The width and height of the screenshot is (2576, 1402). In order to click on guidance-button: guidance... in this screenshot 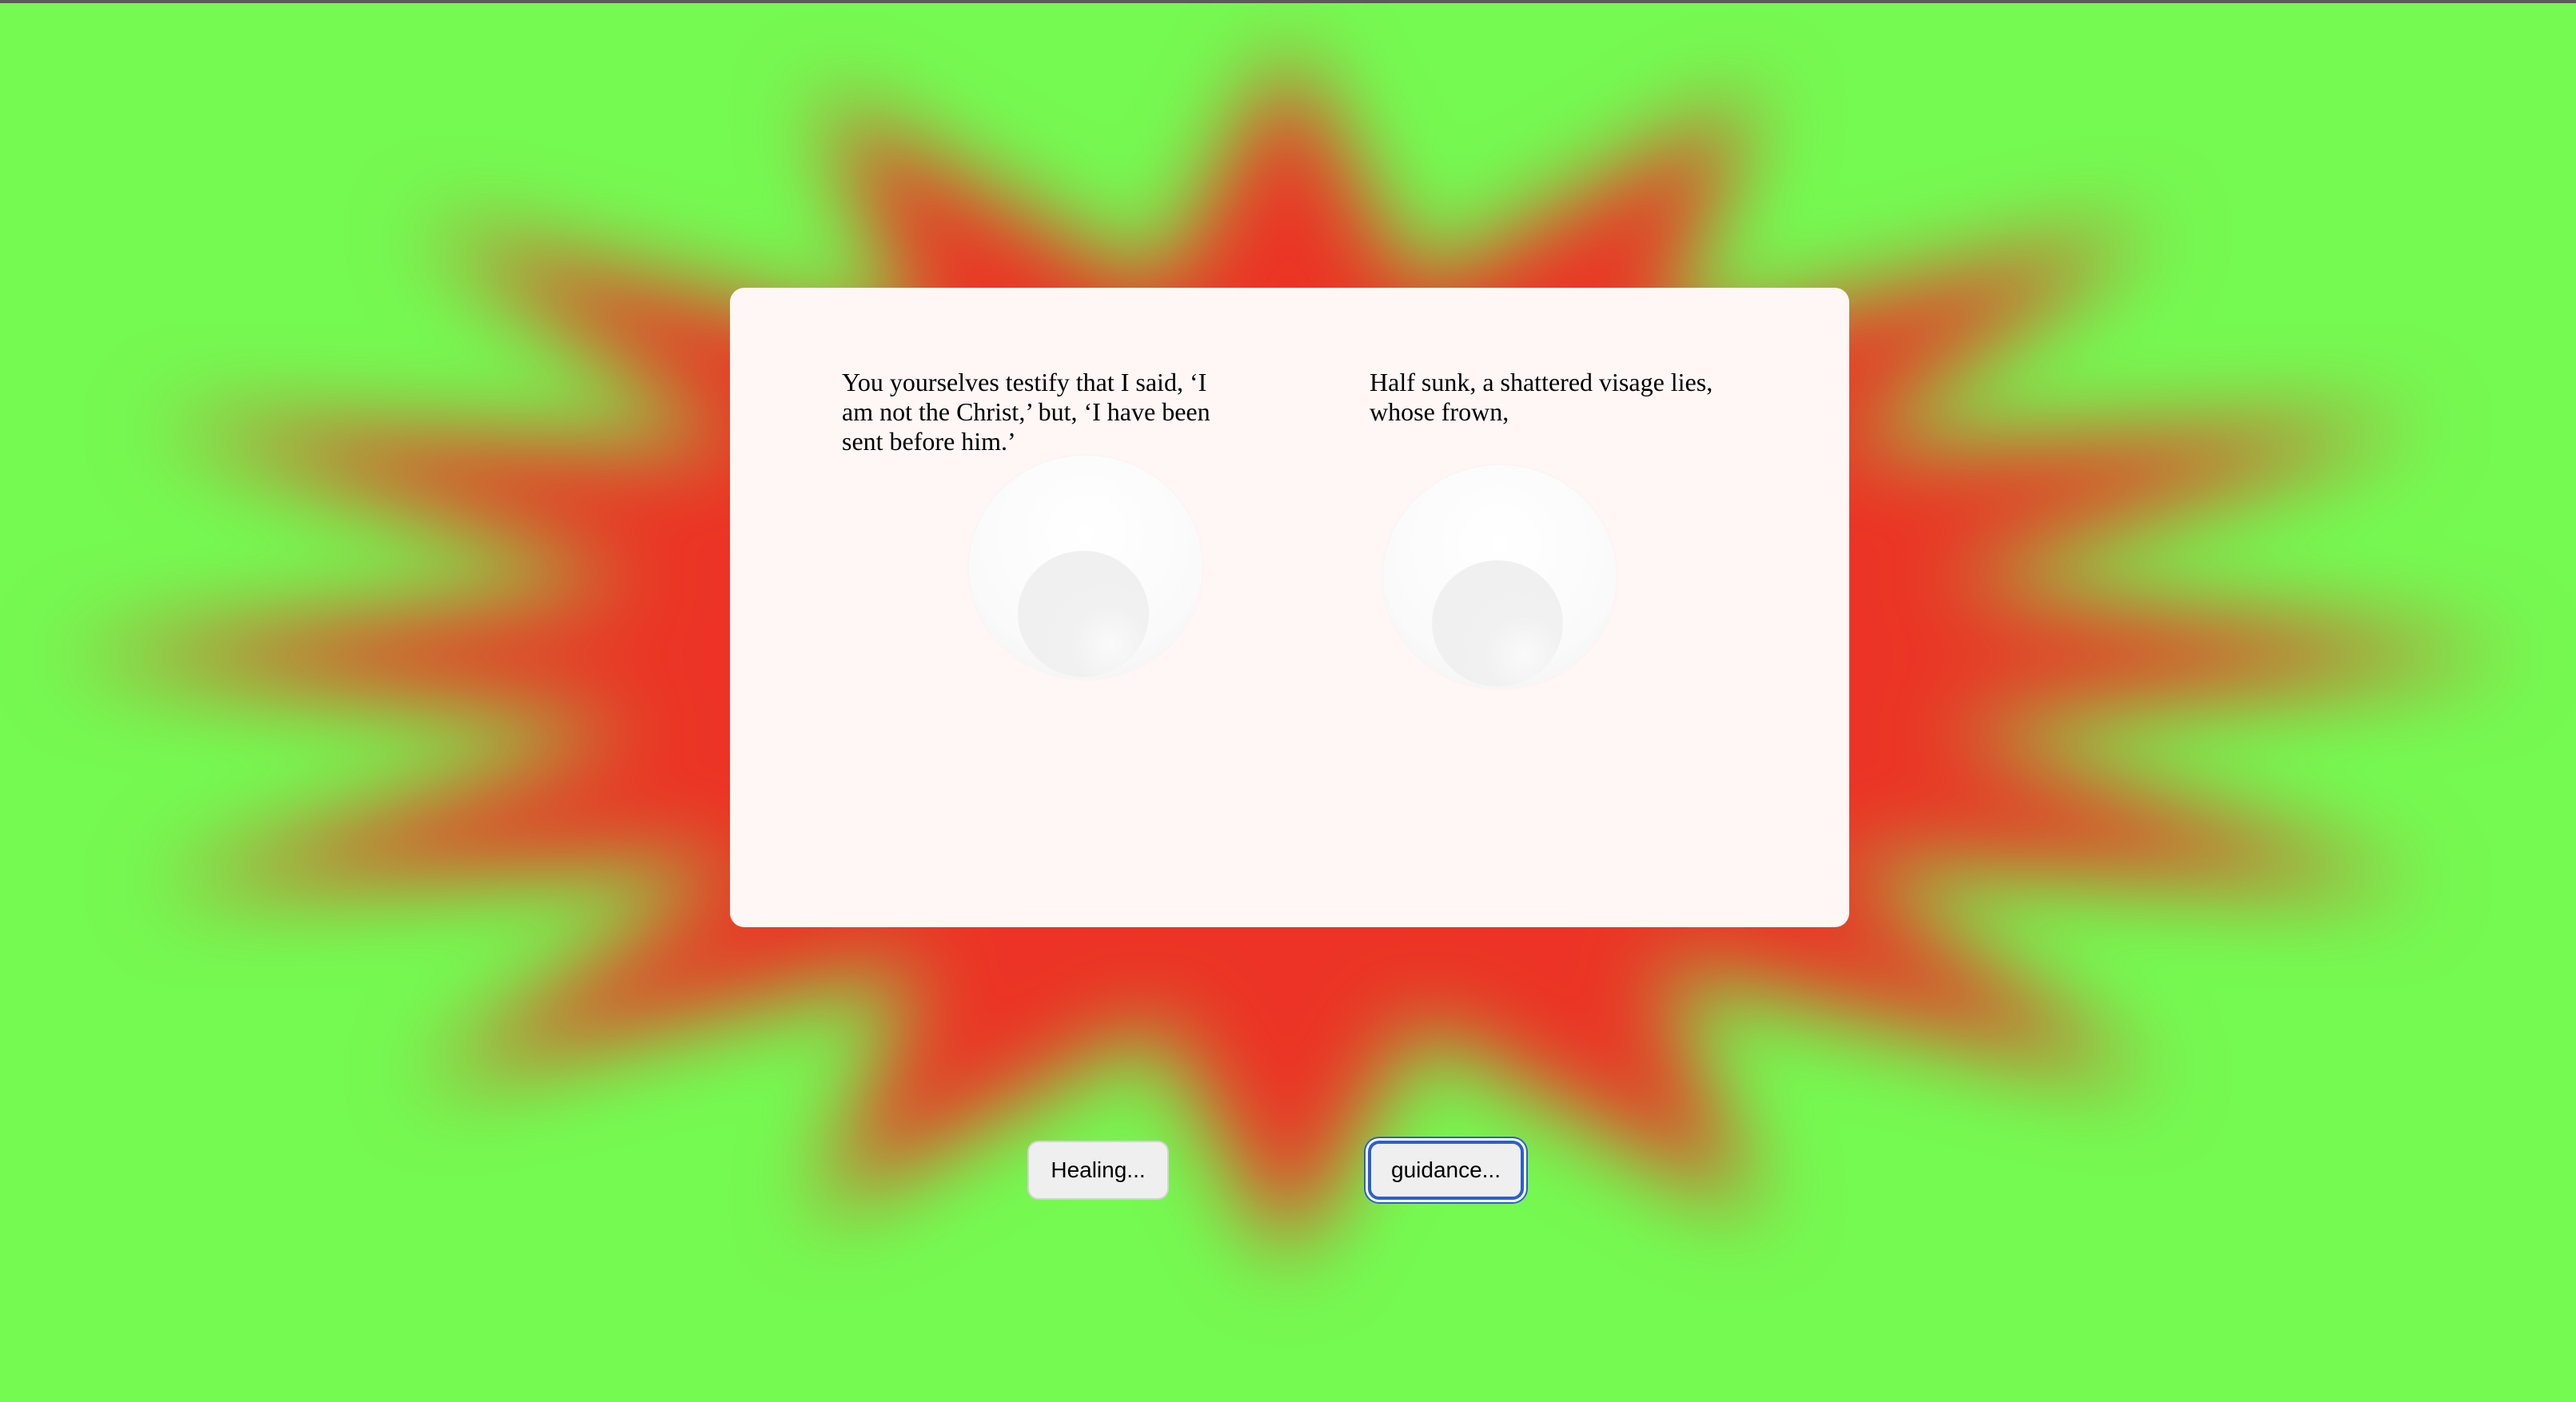, I will do `click(1446, 1170)`.